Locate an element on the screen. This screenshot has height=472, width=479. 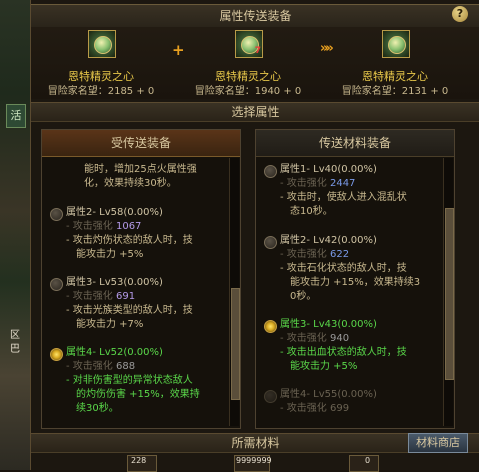
option-effect: 能攻击力 +15%，效果持续3 is located at coordinates (355, 282).